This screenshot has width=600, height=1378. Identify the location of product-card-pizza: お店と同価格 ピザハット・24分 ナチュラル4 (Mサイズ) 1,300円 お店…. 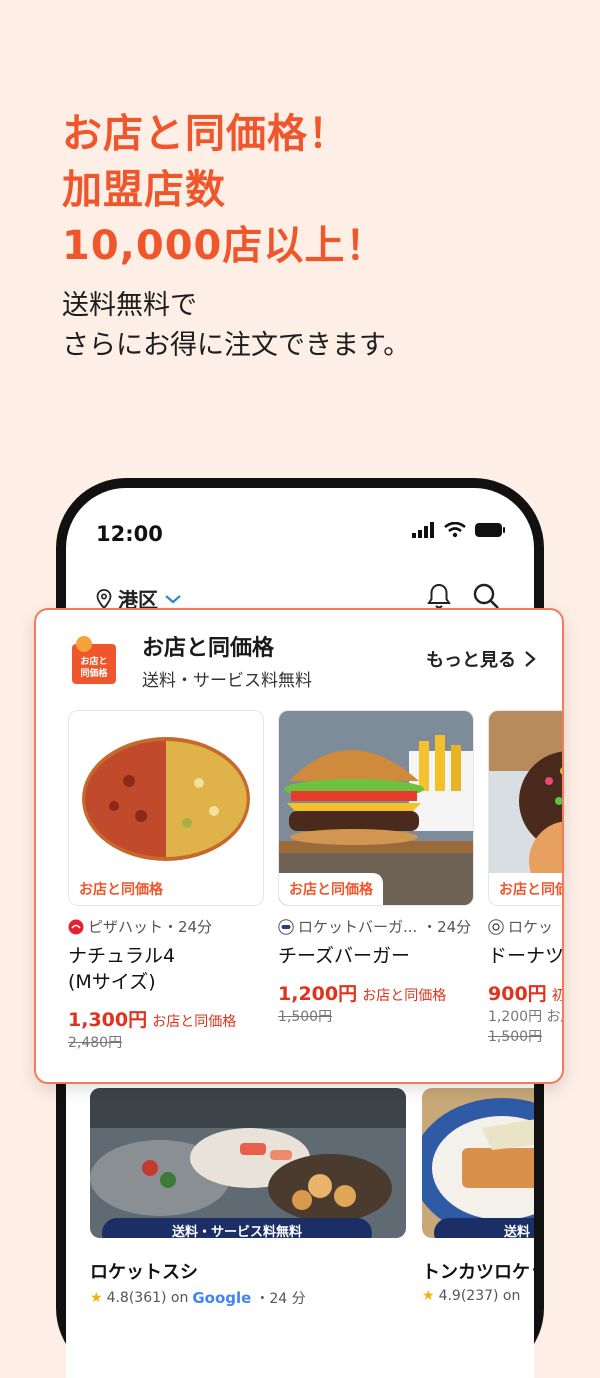
(166, 881).